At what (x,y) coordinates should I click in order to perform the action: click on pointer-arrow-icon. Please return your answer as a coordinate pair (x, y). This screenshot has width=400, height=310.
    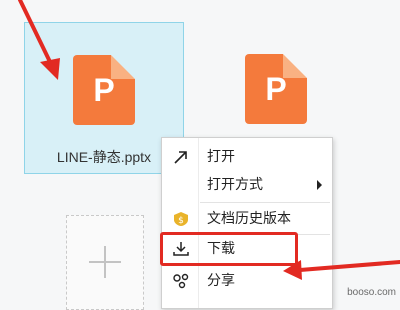
    Looking at the image, I should click on (39, 40).